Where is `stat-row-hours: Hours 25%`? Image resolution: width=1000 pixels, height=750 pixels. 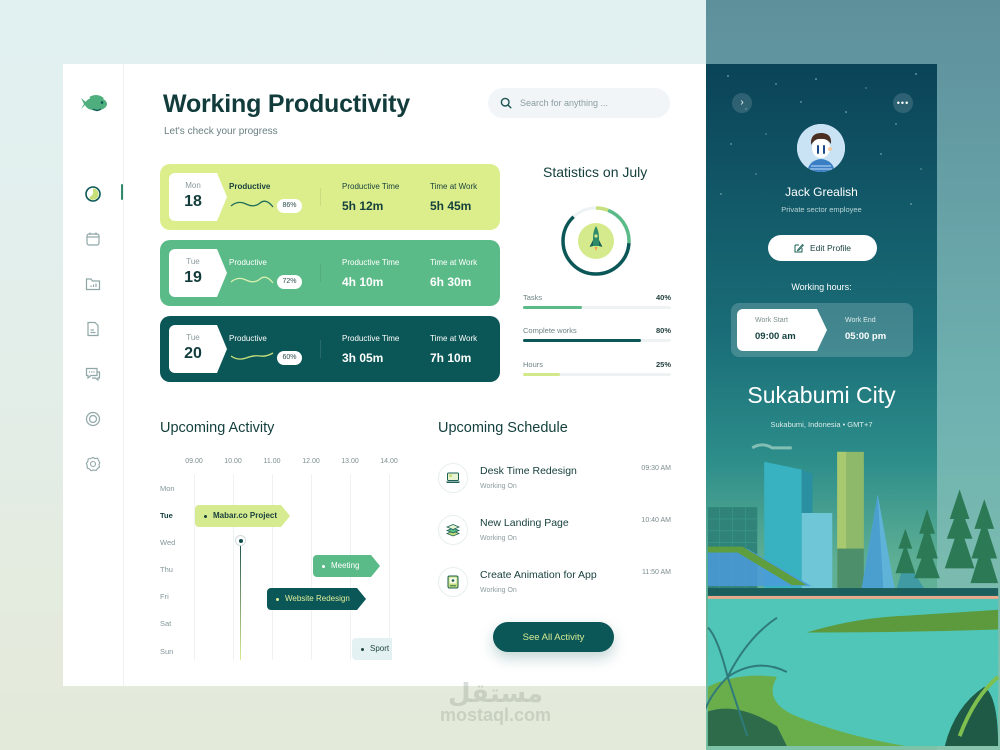 stat-row-hours: Hours 25% is located at coordinates (597, 368).